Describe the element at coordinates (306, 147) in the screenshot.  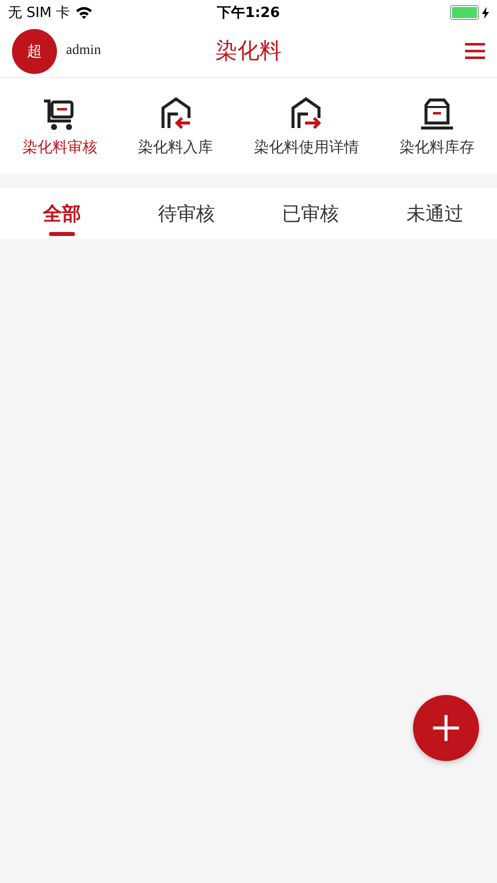
I see `shortcut-link: 染化料使用详情` at that location.